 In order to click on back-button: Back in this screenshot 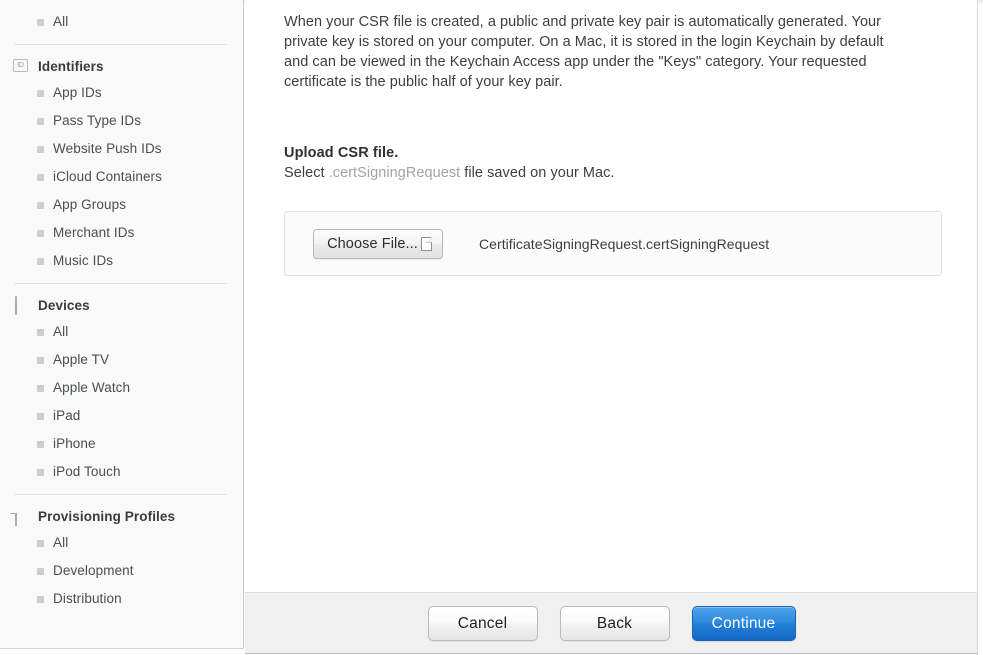, I will do `click(614, 623)`.